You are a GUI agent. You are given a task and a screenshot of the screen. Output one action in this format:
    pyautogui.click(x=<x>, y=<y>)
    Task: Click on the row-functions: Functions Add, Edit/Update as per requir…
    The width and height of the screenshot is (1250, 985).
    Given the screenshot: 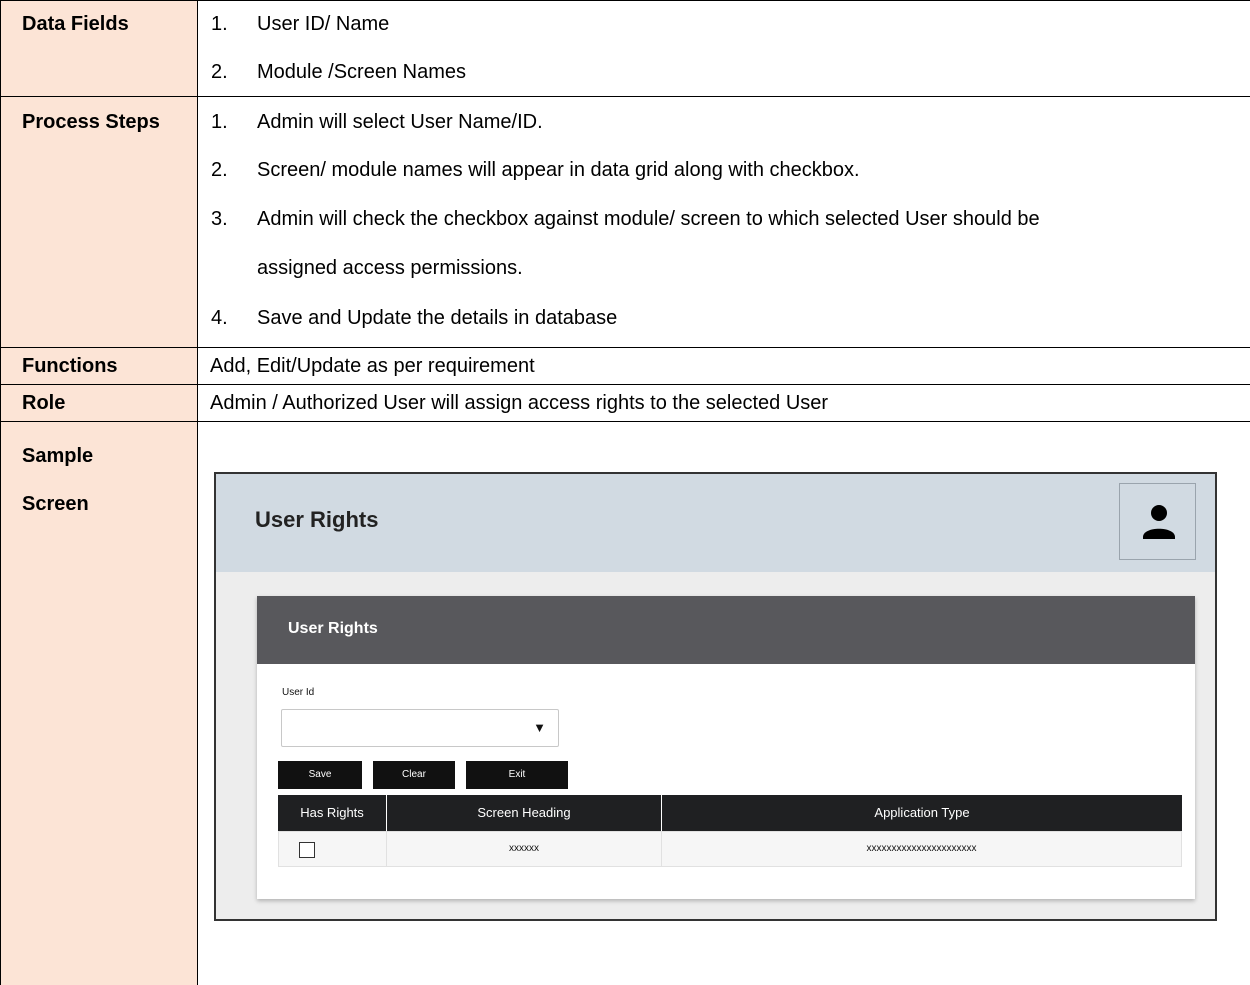 What is the action you would take?
    pyautogui.click(x=625, y=366)
    